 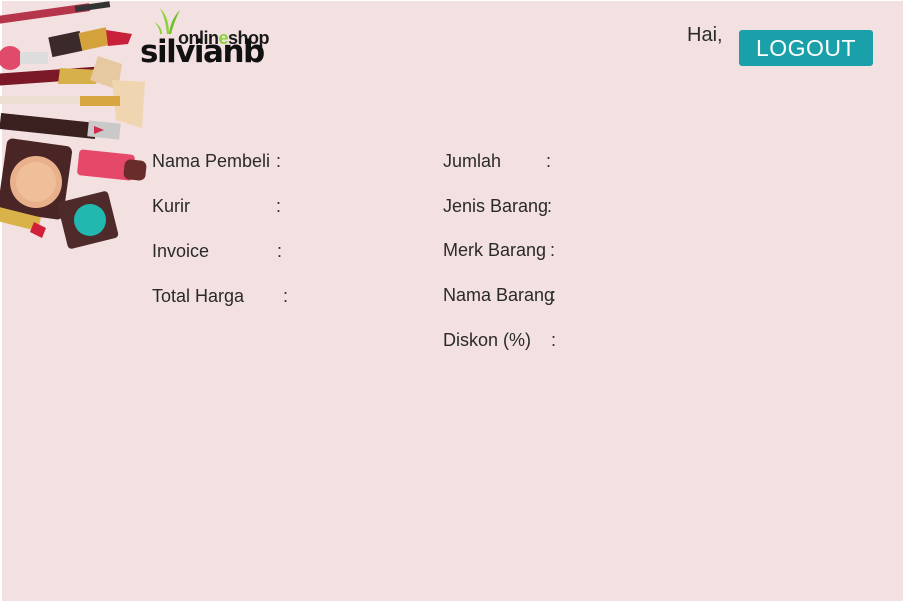 What do you see at coordinates (60, 126) in the screenshot?
I see `eyeliner` at bounding box center [60, 126].